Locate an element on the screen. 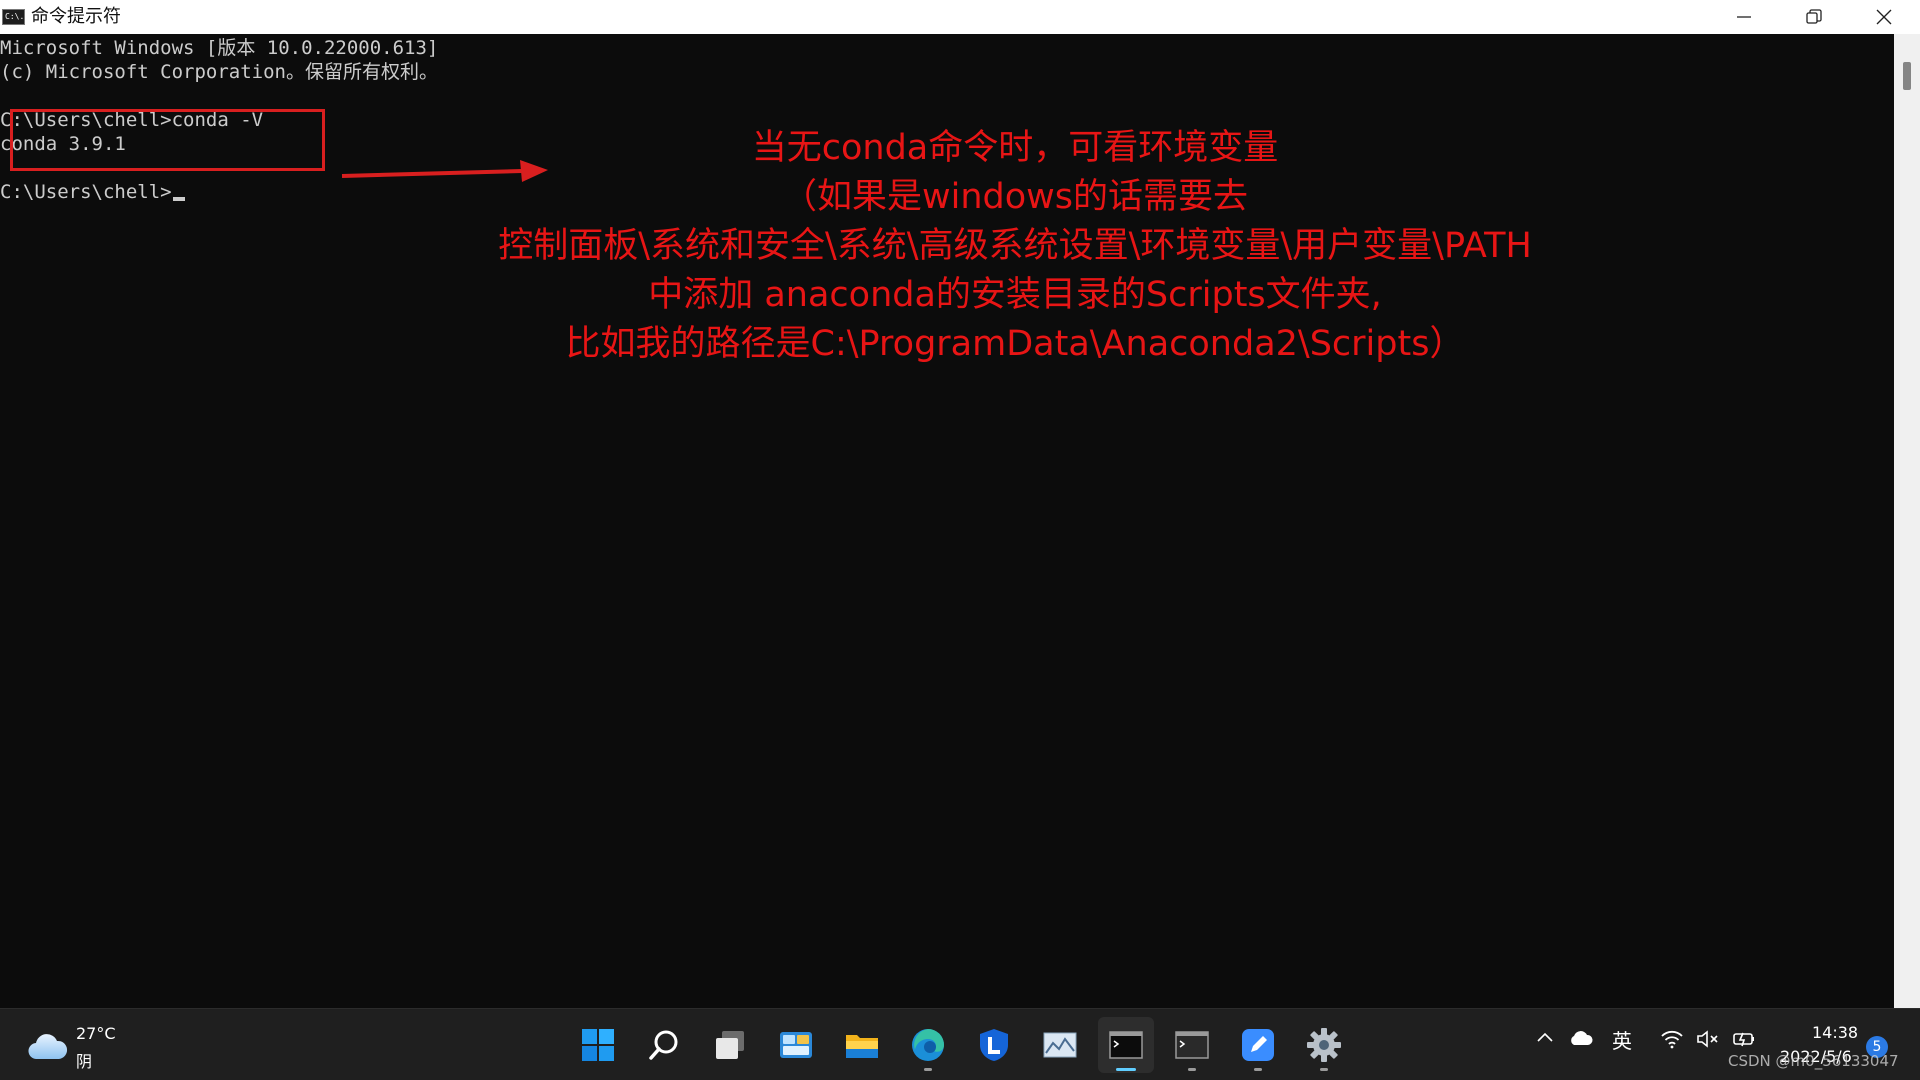 Image resolution: width=1920 pixels, height=1080 pixels. image-icon is located at coordinates (1060, 1045).